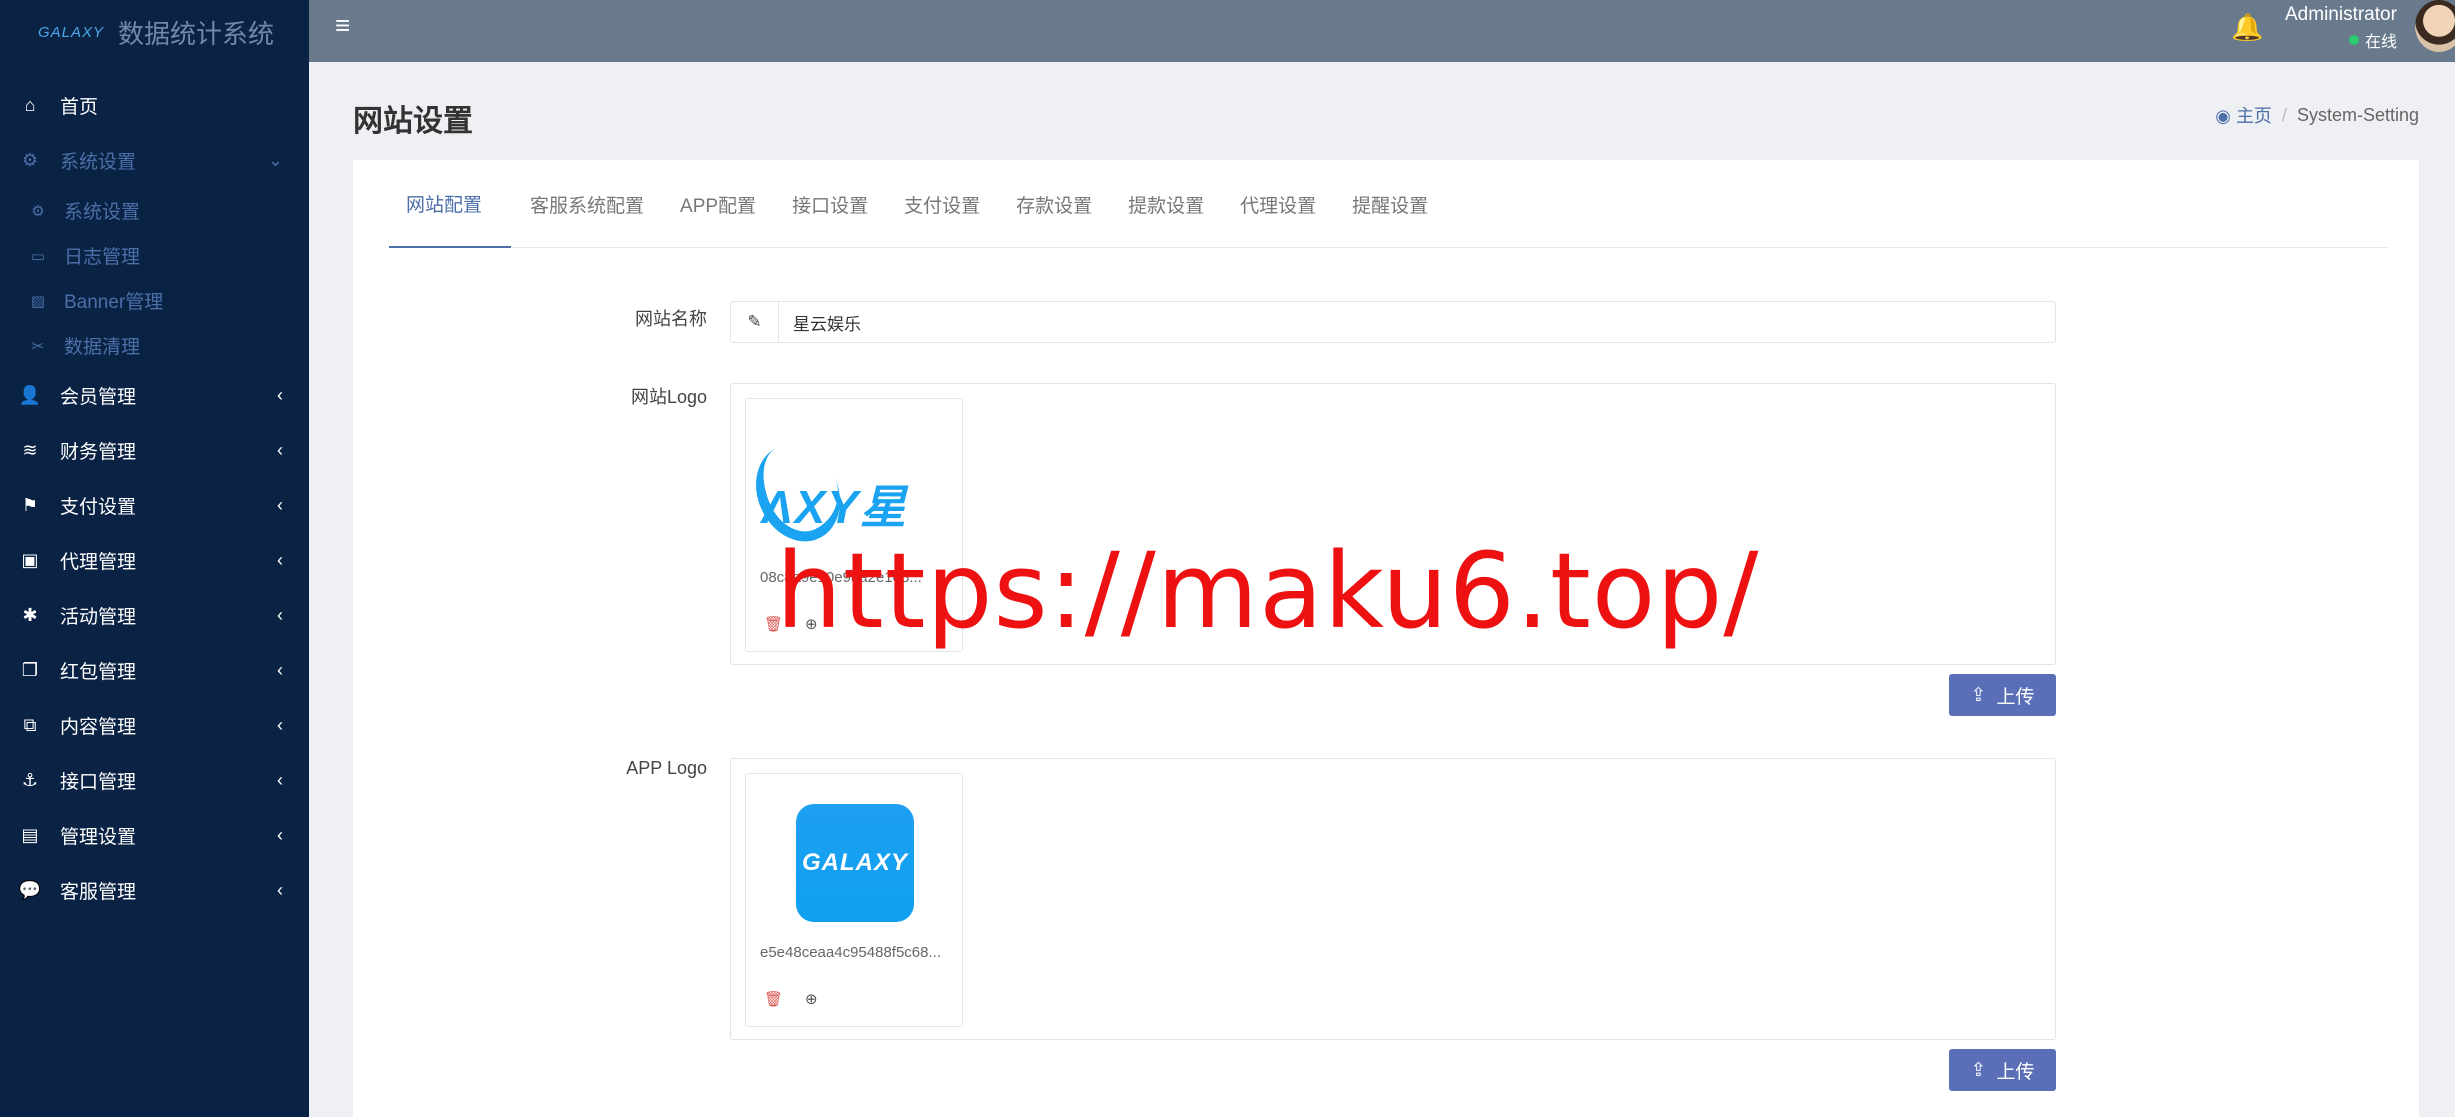 This screenshot has height=1117, width=2455. I want to click on sidebar-subitem-label: 系统设置, so click(102, 212).